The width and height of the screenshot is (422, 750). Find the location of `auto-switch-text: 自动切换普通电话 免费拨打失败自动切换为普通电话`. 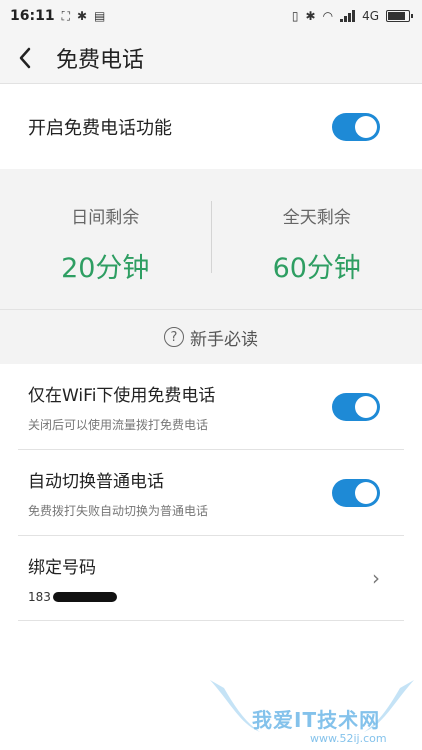

auto-switch-text: 自动切换普通电话 免费拨打失败自动切换为普通电话 is located at coordinates (118, 493).